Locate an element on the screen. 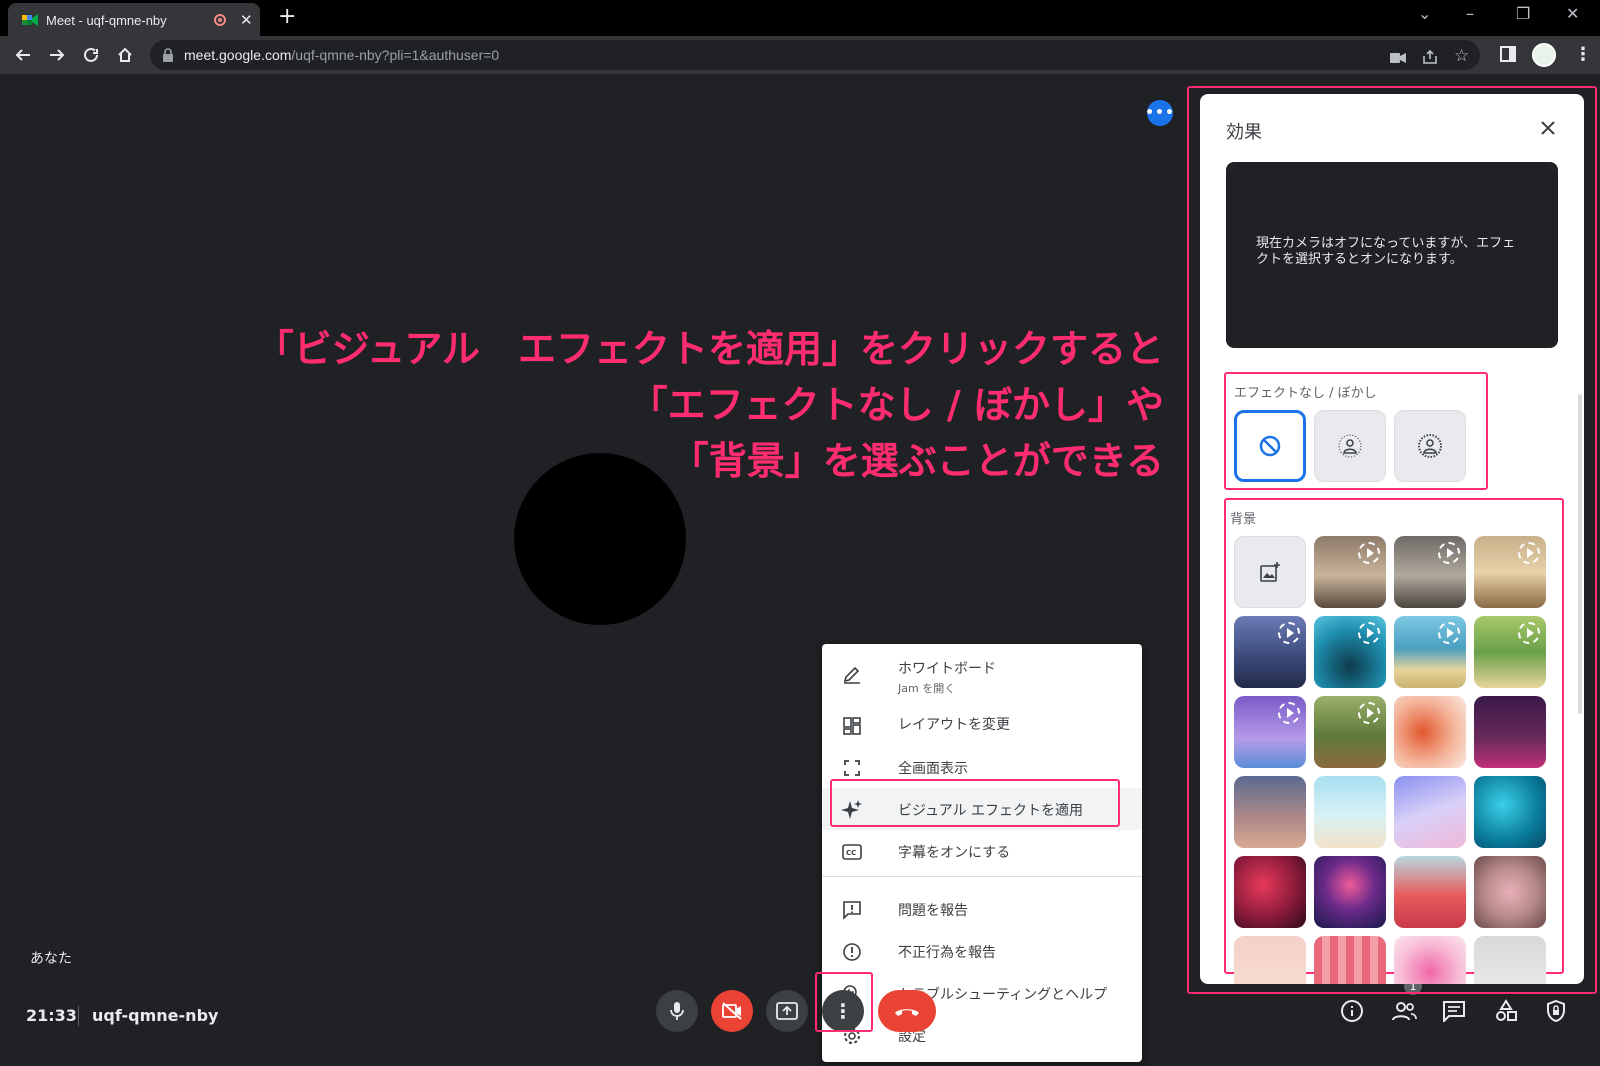 The width and height of the screenshot is (1600, 1066). window-close-icon: ✕ is located at coordinates (1572, 13).